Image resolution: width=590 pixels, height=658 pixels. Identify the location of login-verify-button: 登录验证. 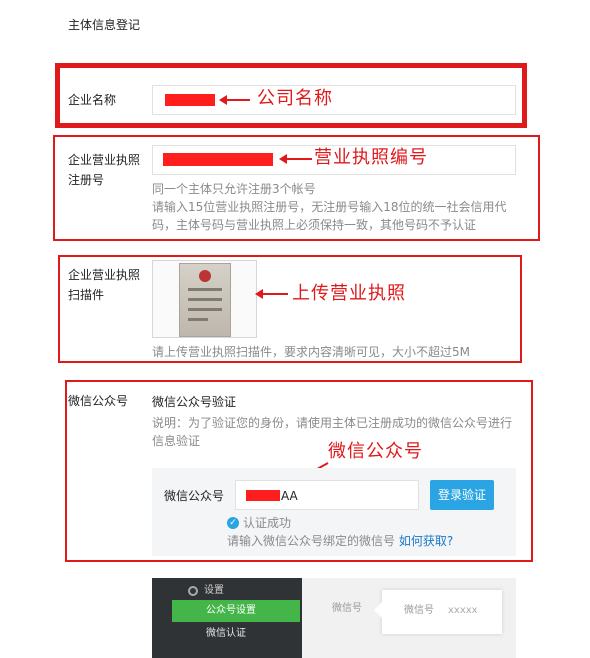
(462, 495).